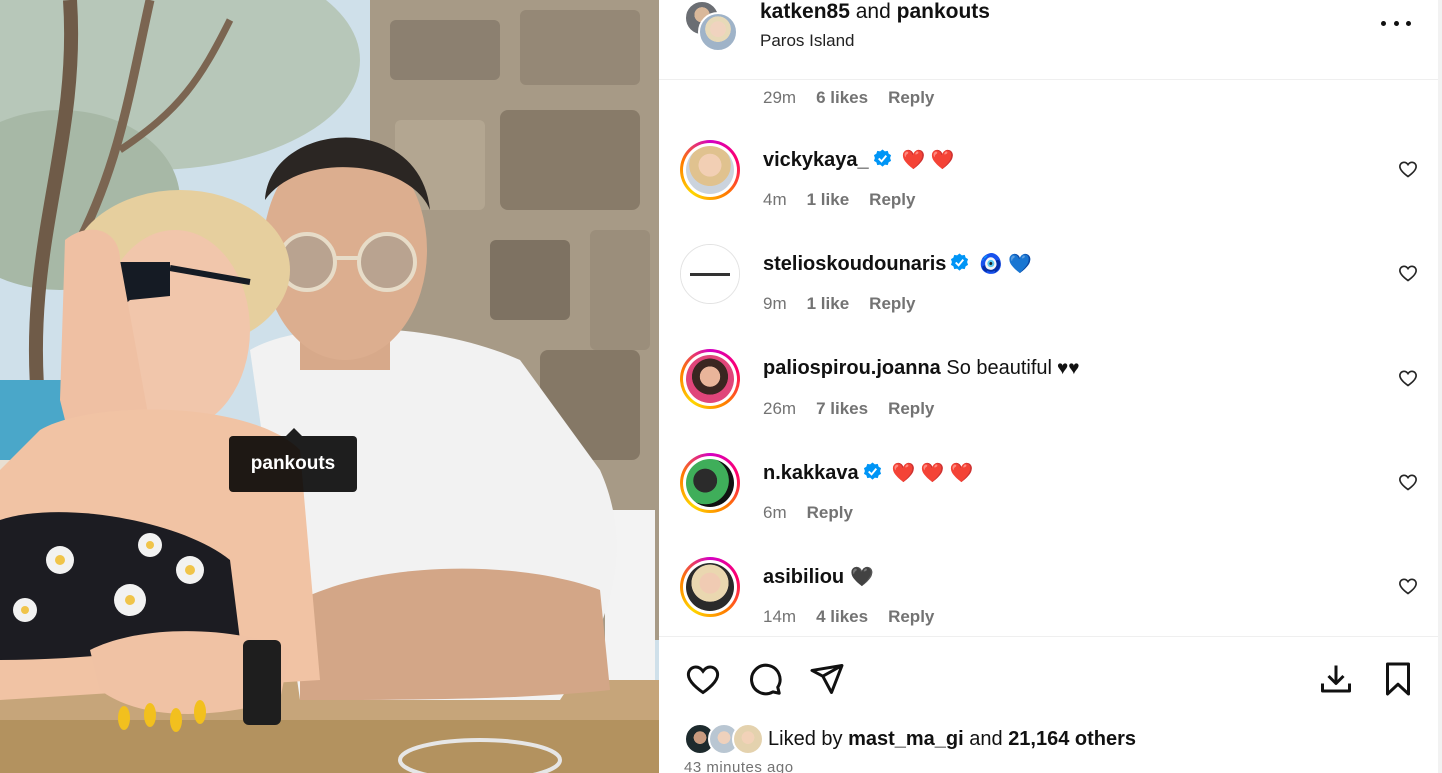 The width and height of the screenshot is (1442, 773). I want to click on bookmark-icon, so click(1398, 679).